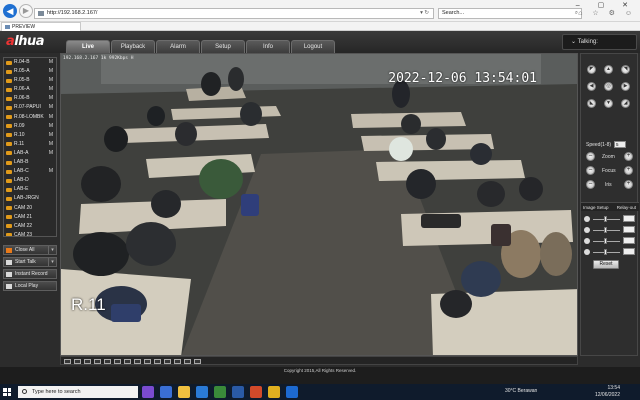 This screenshot has height=400, width=640. Describe the element at coordinates (147, 361) in the screenshot. I see `snapshot-icon` at that location.